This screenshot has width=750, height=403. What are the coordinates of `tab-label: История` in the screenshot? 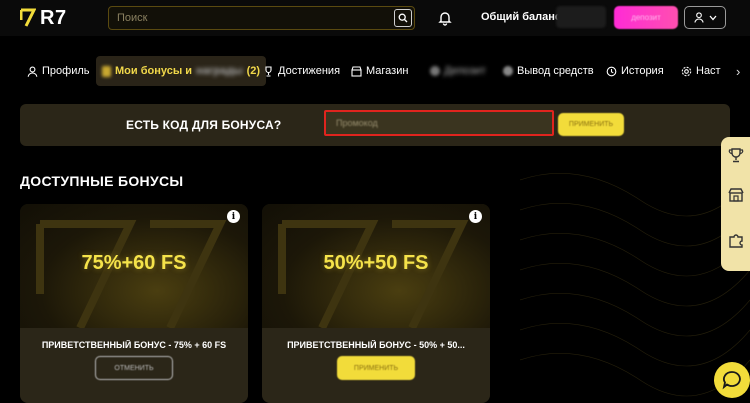 It's located at (642, 71).